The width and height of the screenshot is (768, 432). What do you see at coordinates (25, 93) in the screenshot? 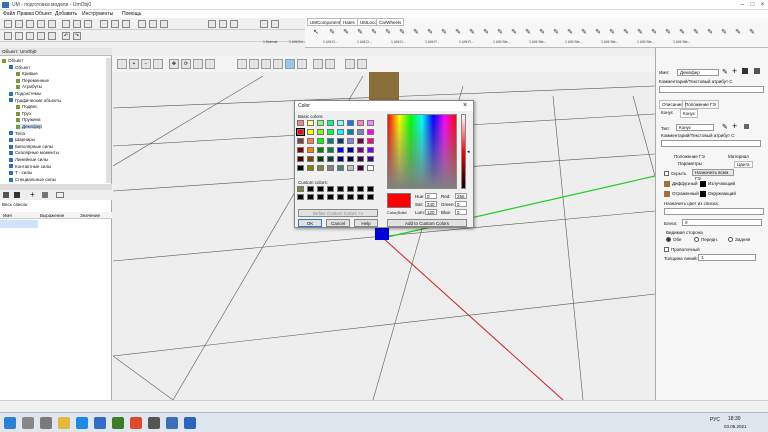
I see `tree-item: Подсистемы` at bounding box center [25, 93].